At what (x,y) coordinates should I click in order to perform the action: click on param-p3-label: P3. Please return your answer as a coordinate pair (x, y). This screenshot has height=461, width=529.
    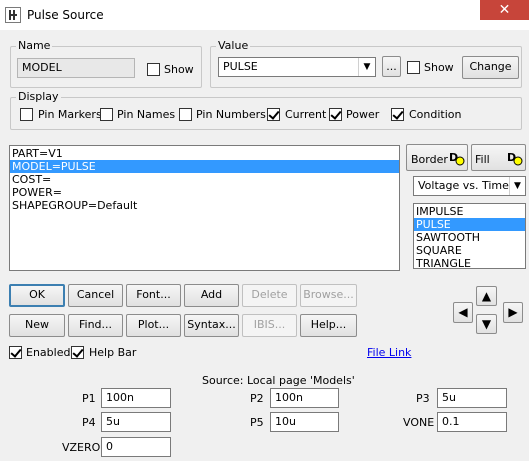
    Looking at the image, I should click on (423, 398).